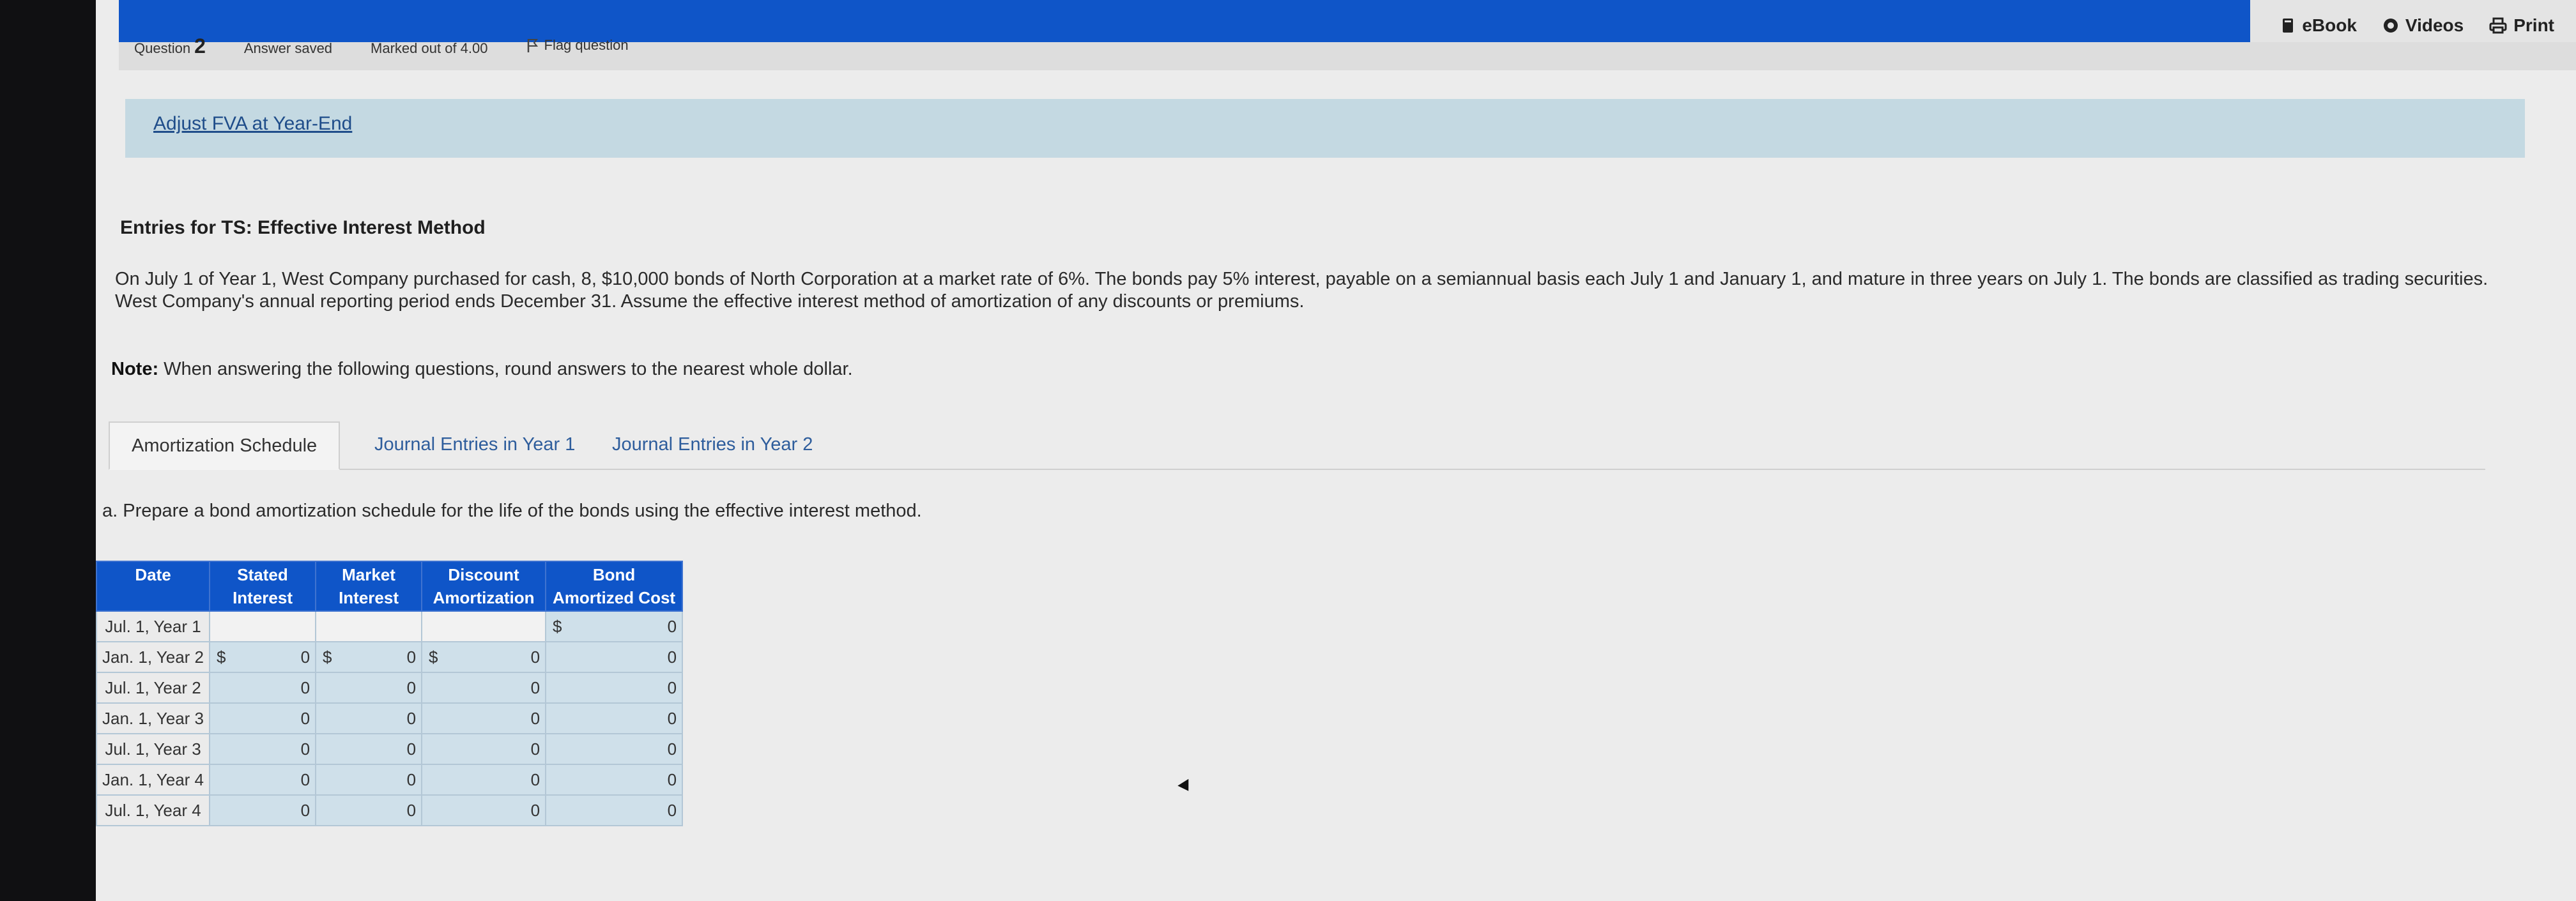  I want to click on question-label: Question 2, so click(170, 46).